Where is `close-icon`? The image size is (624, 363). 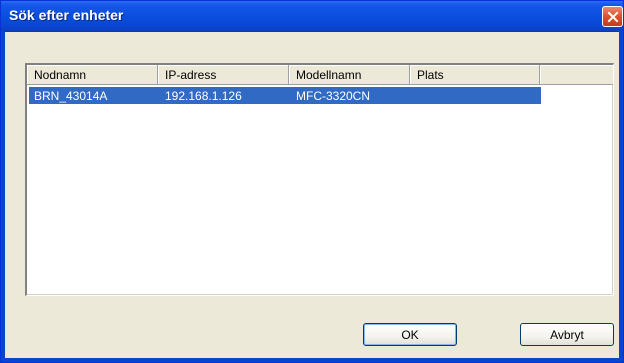 close-icon is located at coordinates (612, 16).